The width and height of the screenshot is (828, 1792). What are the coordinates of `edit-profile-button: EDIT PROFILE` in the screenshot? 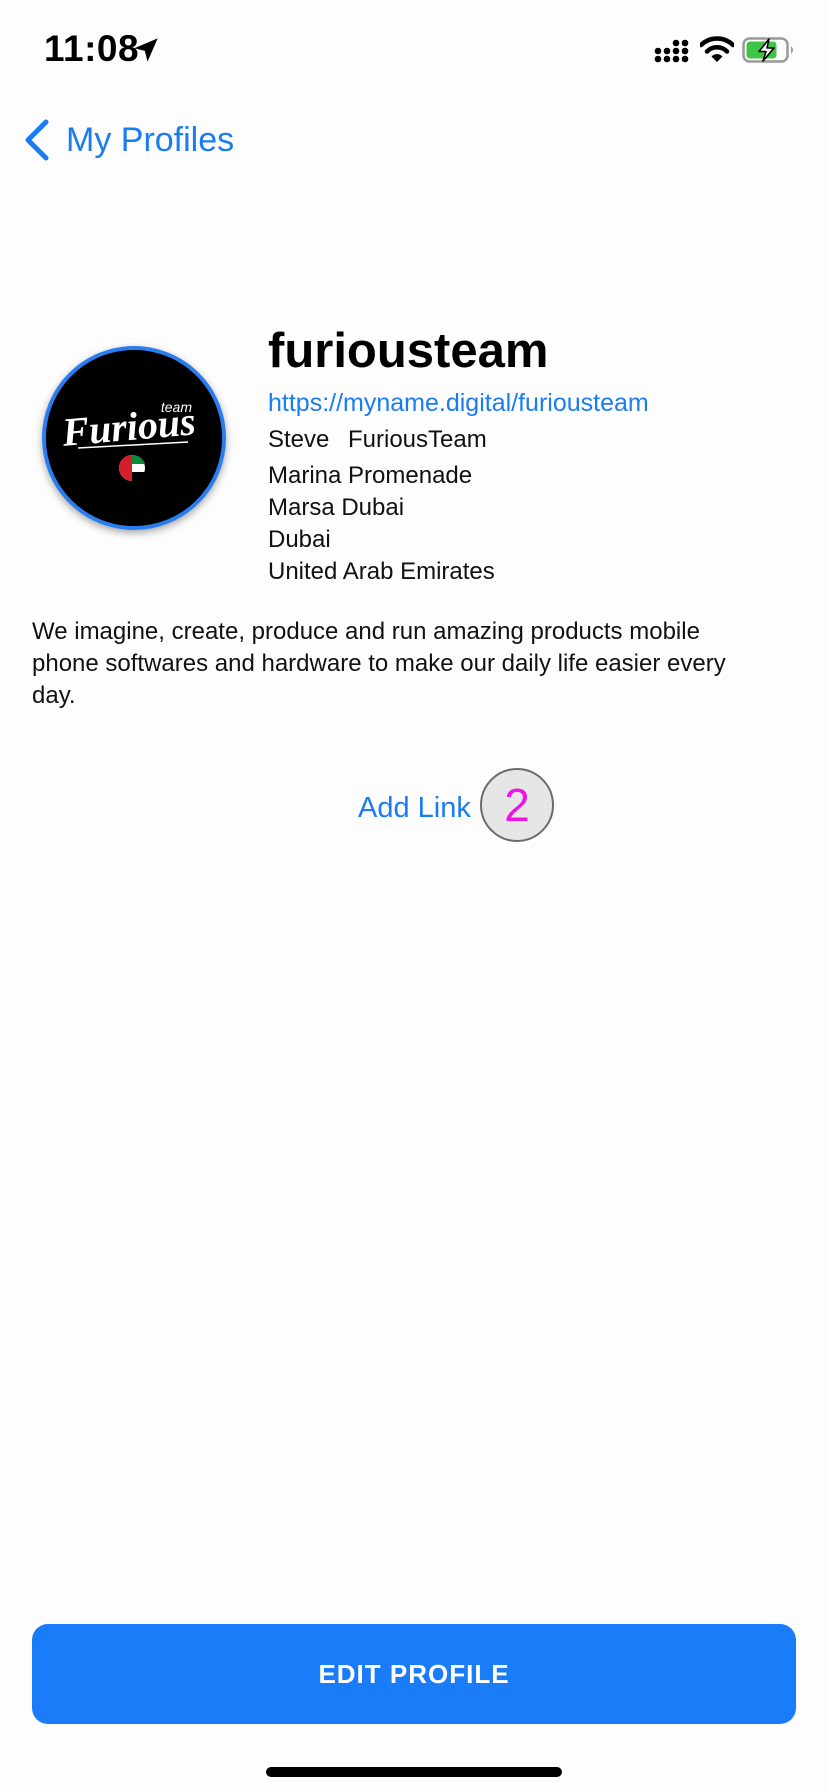 It's located at (414, 1674).